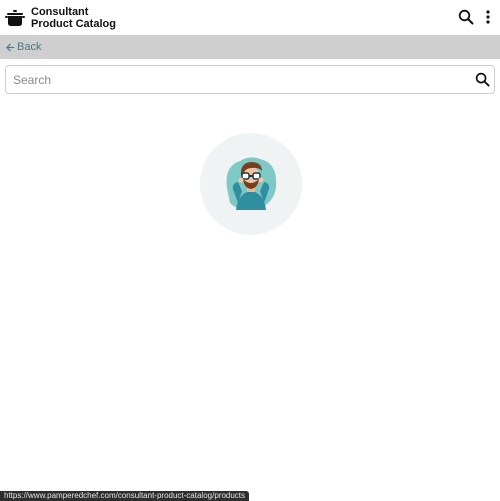  What do you see at coordinates (73, 24) in the screenshot?
I see `app-title-line2: Product Catalog` at bounding box center [73, 24].